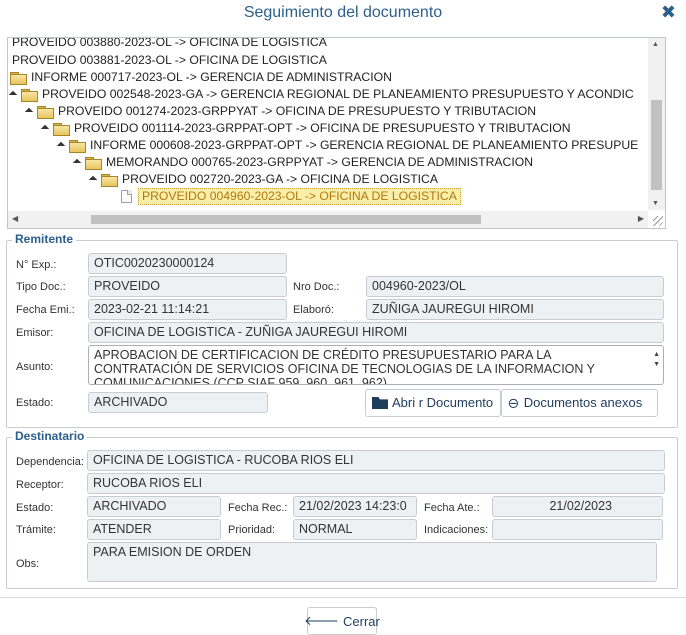 The width and height of the screenshot is (686, 635). I want to click on fecharec-field: 21/02/2023 14:23:0, so click(355, 506).